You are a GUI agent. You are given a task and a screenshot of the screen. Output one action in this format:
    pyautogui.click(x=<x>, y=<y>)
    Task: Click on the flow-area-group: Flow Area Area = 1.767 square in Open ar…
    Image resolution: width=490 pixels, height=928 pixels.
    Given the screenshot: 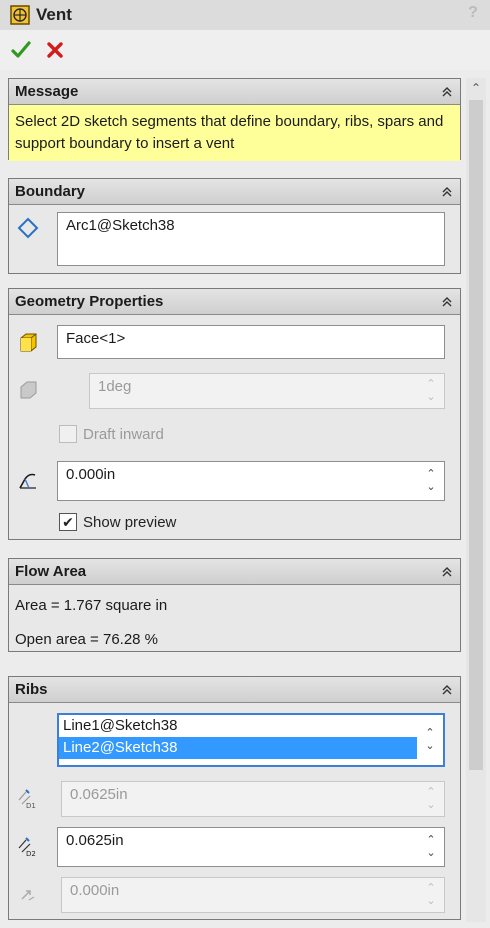 What is the action you would take?
    pyautogui.click(x=234, y=605)
    